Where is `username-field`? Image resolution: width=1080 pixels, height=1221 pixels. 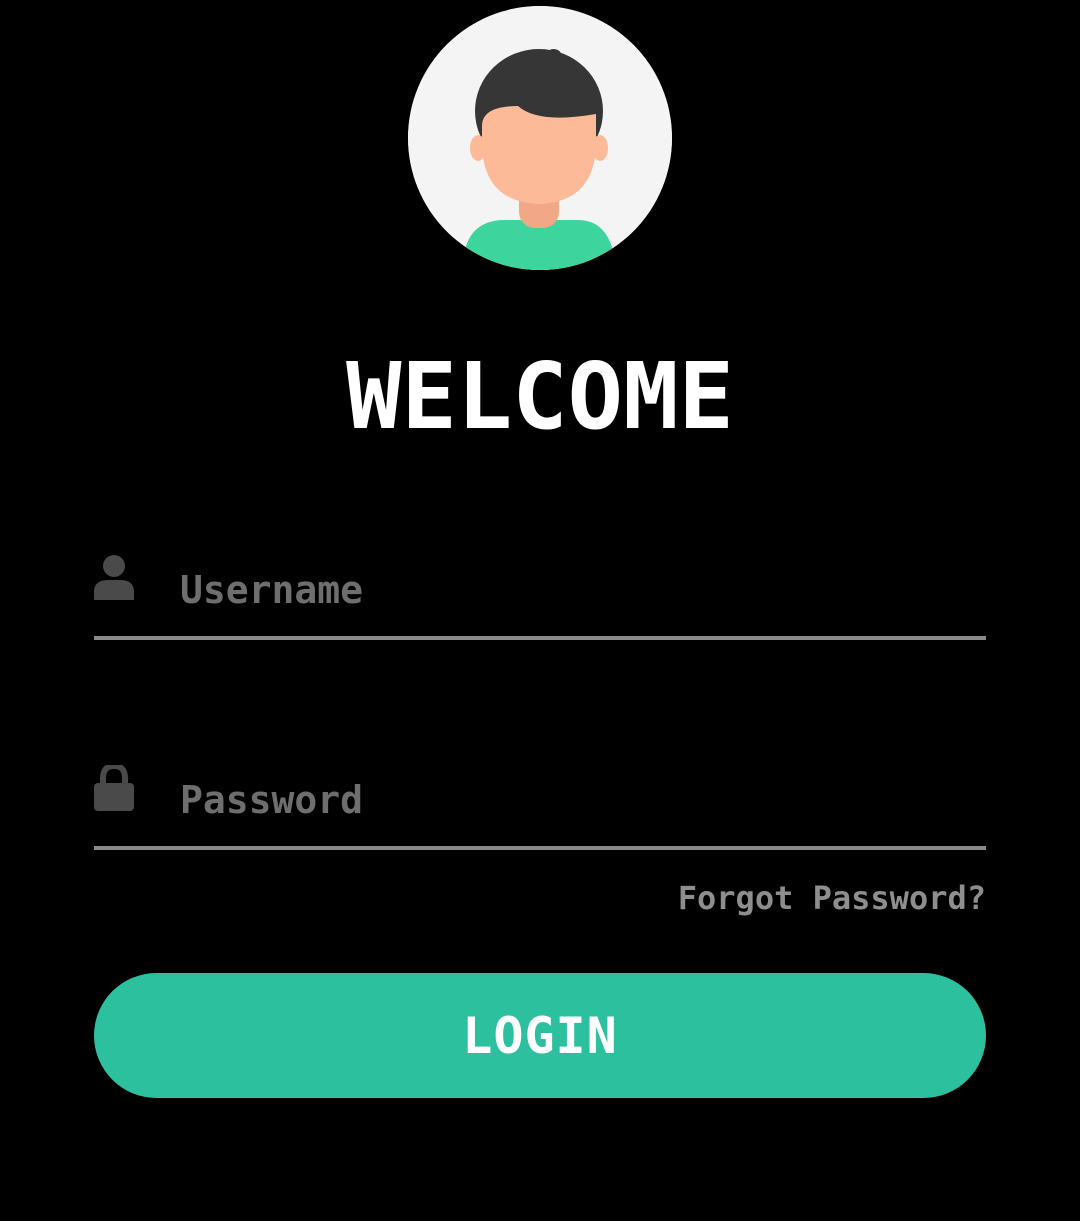 username-field is located at coordinates (540, 595).